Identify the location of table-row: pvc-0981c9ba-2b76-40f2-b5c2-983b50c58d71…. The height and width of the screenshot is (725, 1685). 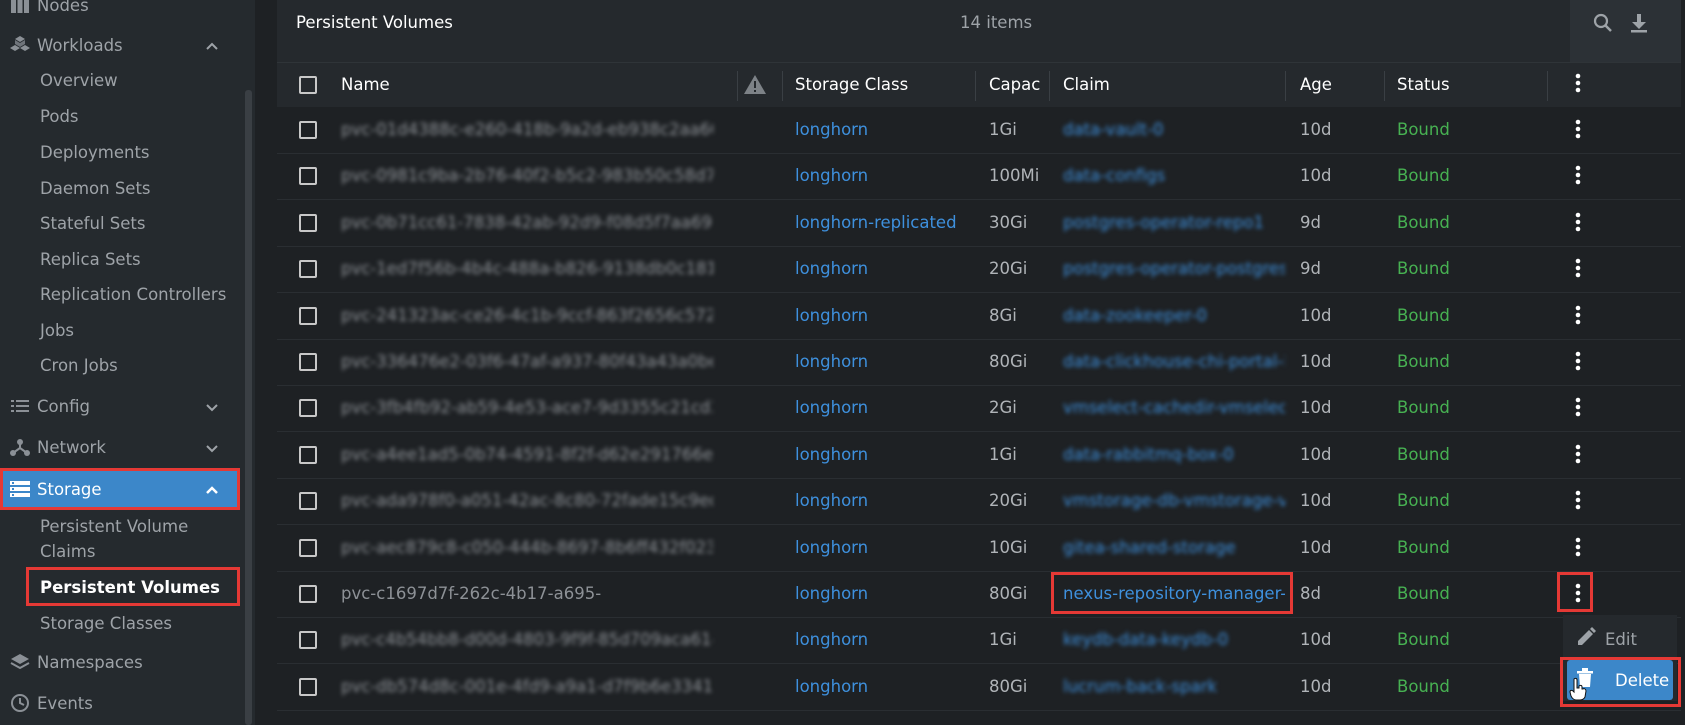
(979, 177).